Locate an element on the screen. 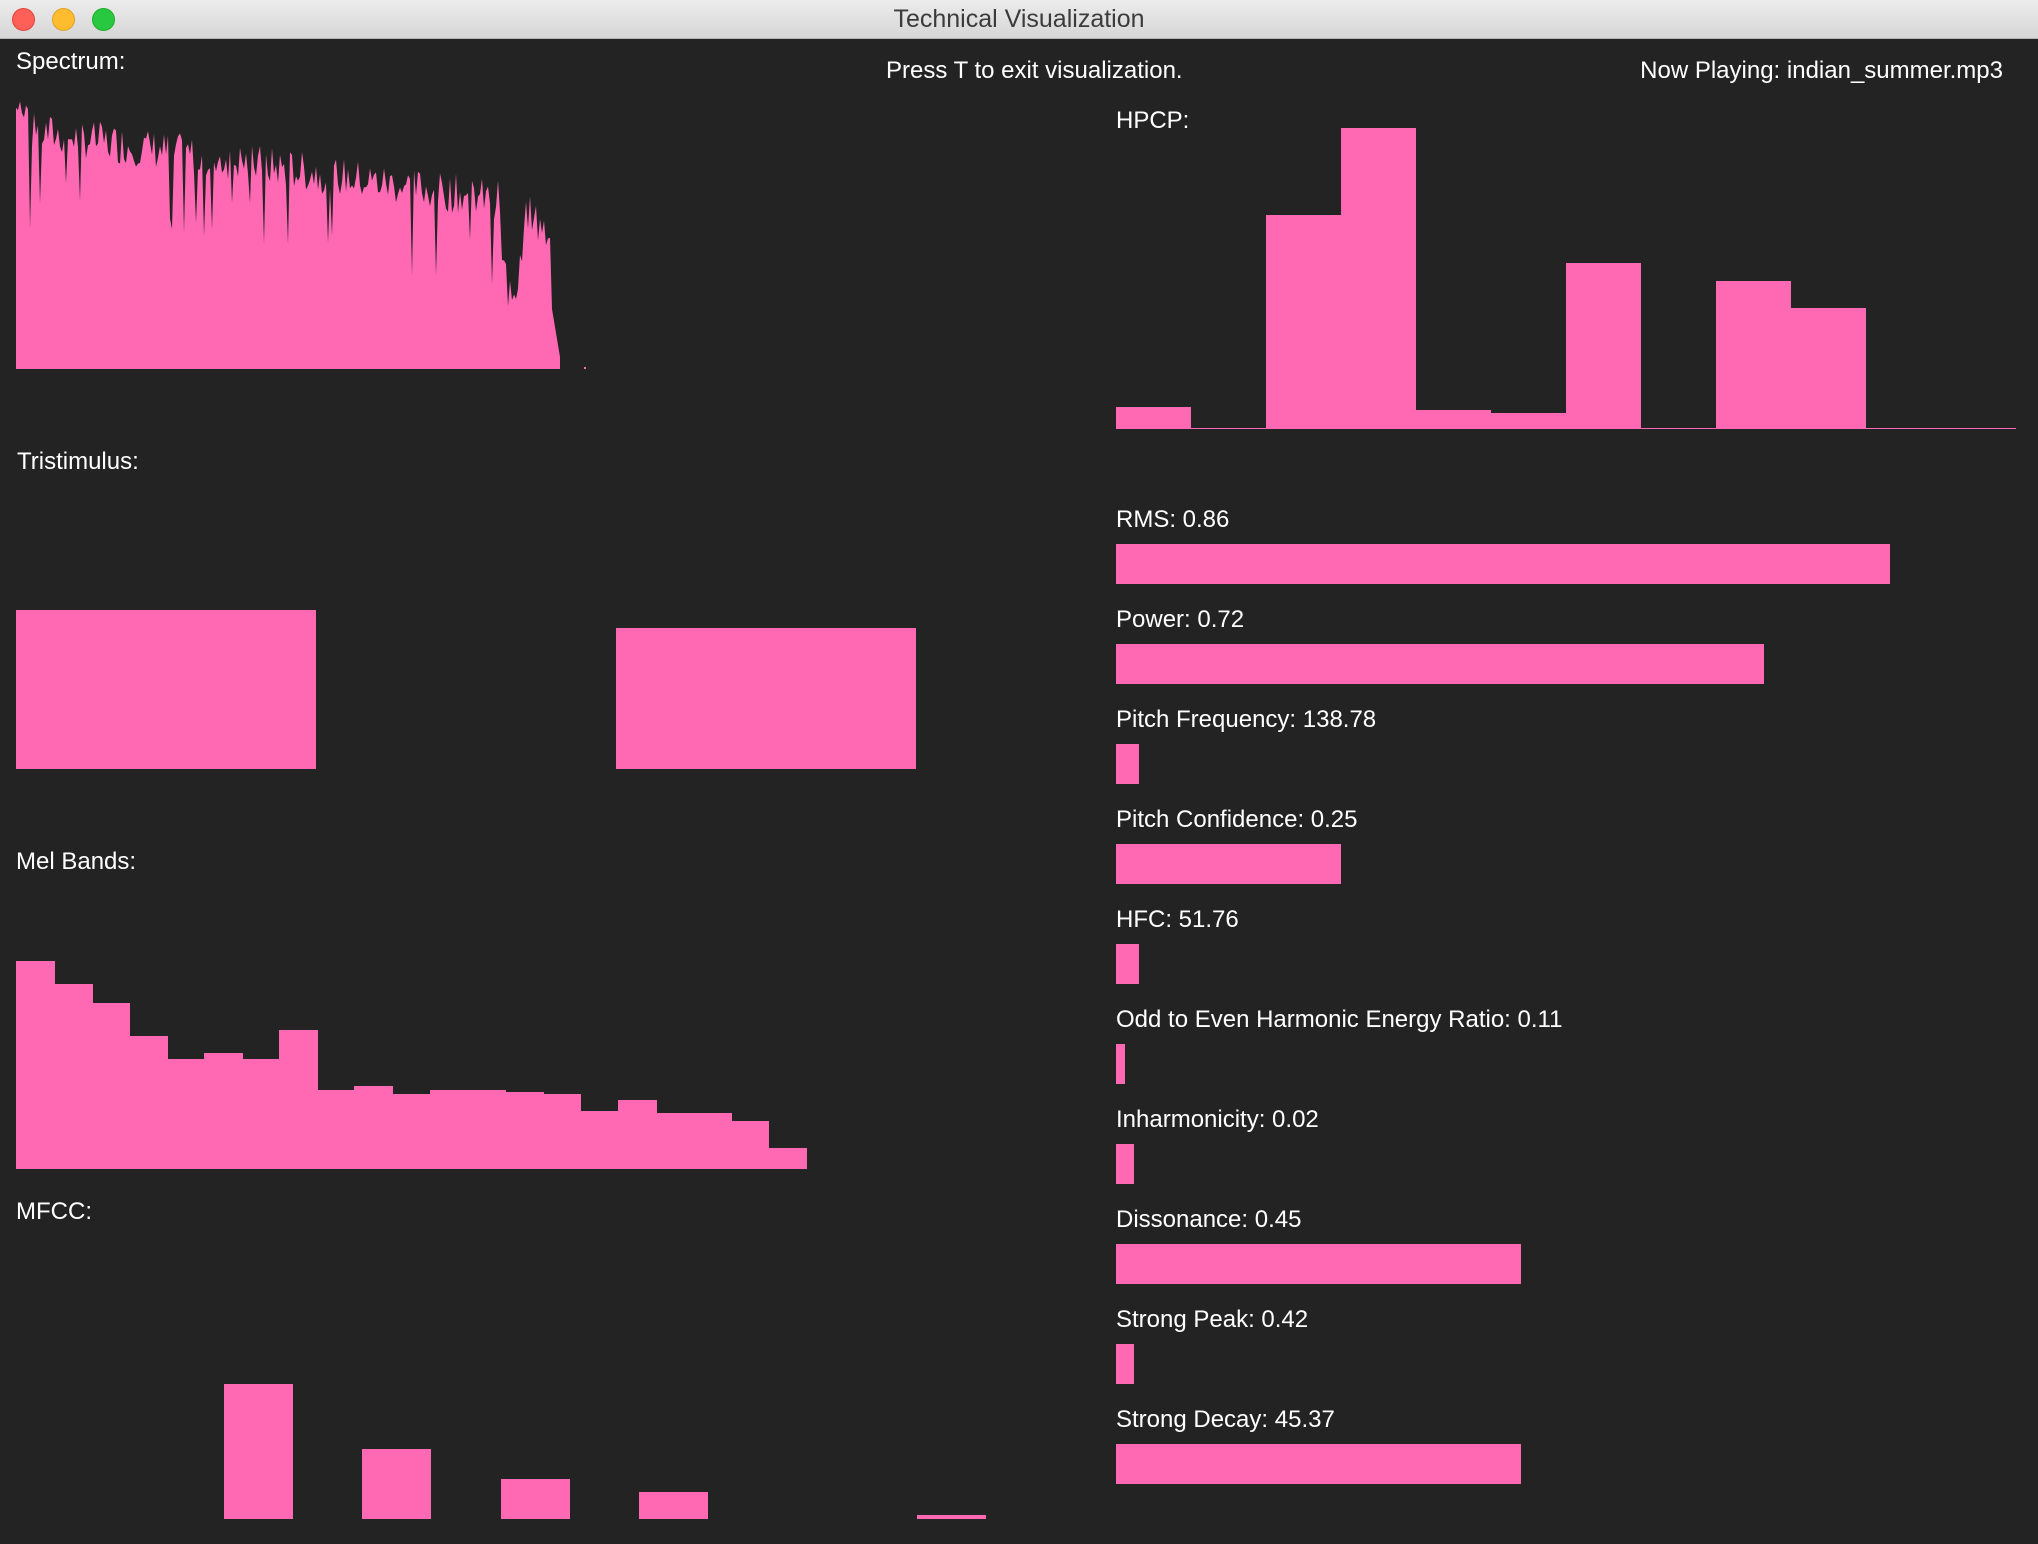 The height and width of the screenshot is (1544, 2038). metric-label: Power: 0.72 is located at coordinates (1180, 619).